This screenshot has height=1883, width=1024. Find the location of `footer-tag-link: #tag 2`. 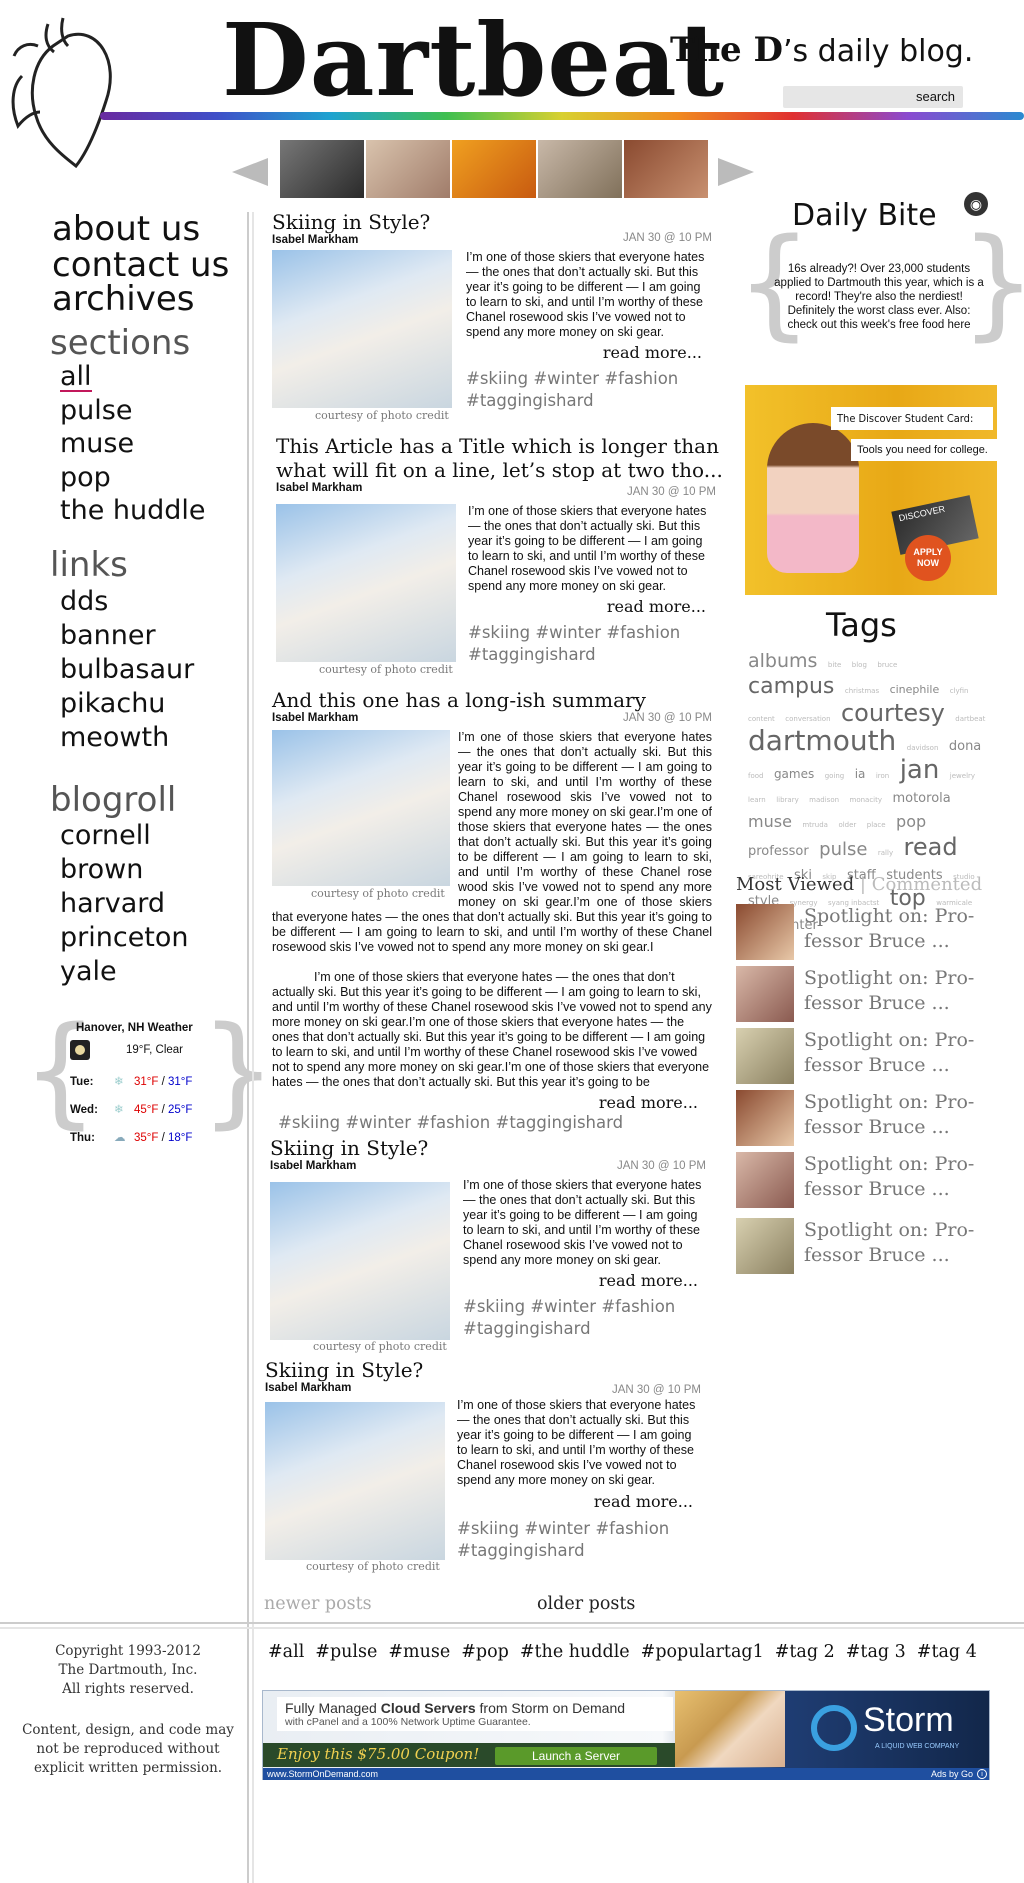

footer-tag-link: #tag 2 is located at coordinates (805, 1652).